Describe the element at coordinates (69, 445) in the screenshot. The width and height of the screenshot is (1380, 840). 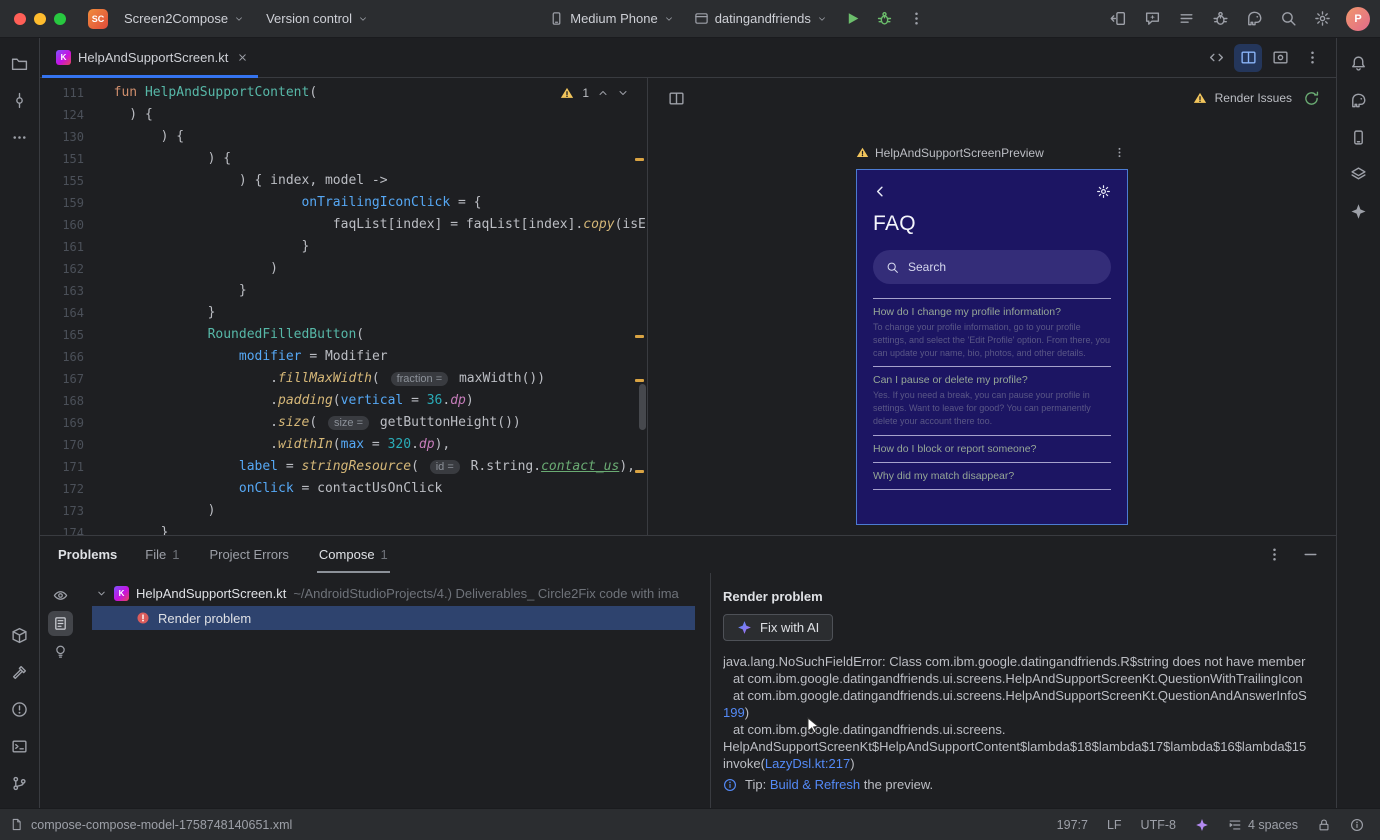
I see `line-number: 170` at that location.